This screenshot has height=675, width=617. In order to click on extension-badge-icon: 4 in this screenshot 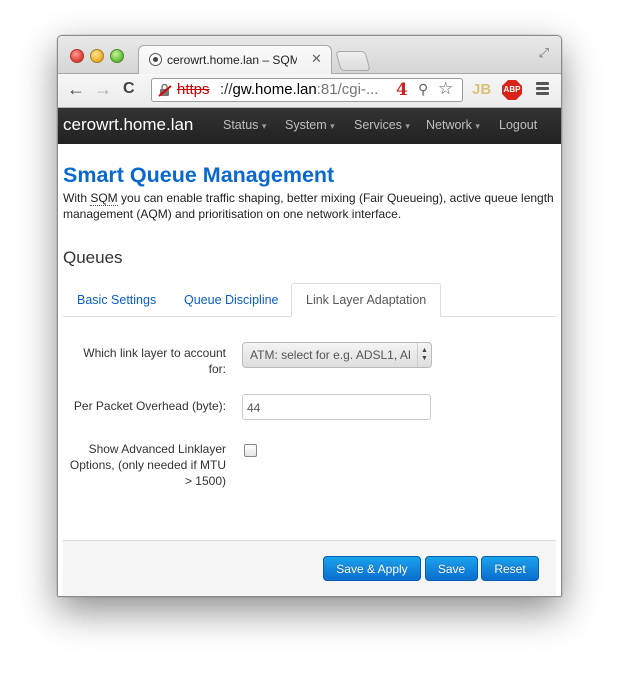, I will do `click(402, 90)`.